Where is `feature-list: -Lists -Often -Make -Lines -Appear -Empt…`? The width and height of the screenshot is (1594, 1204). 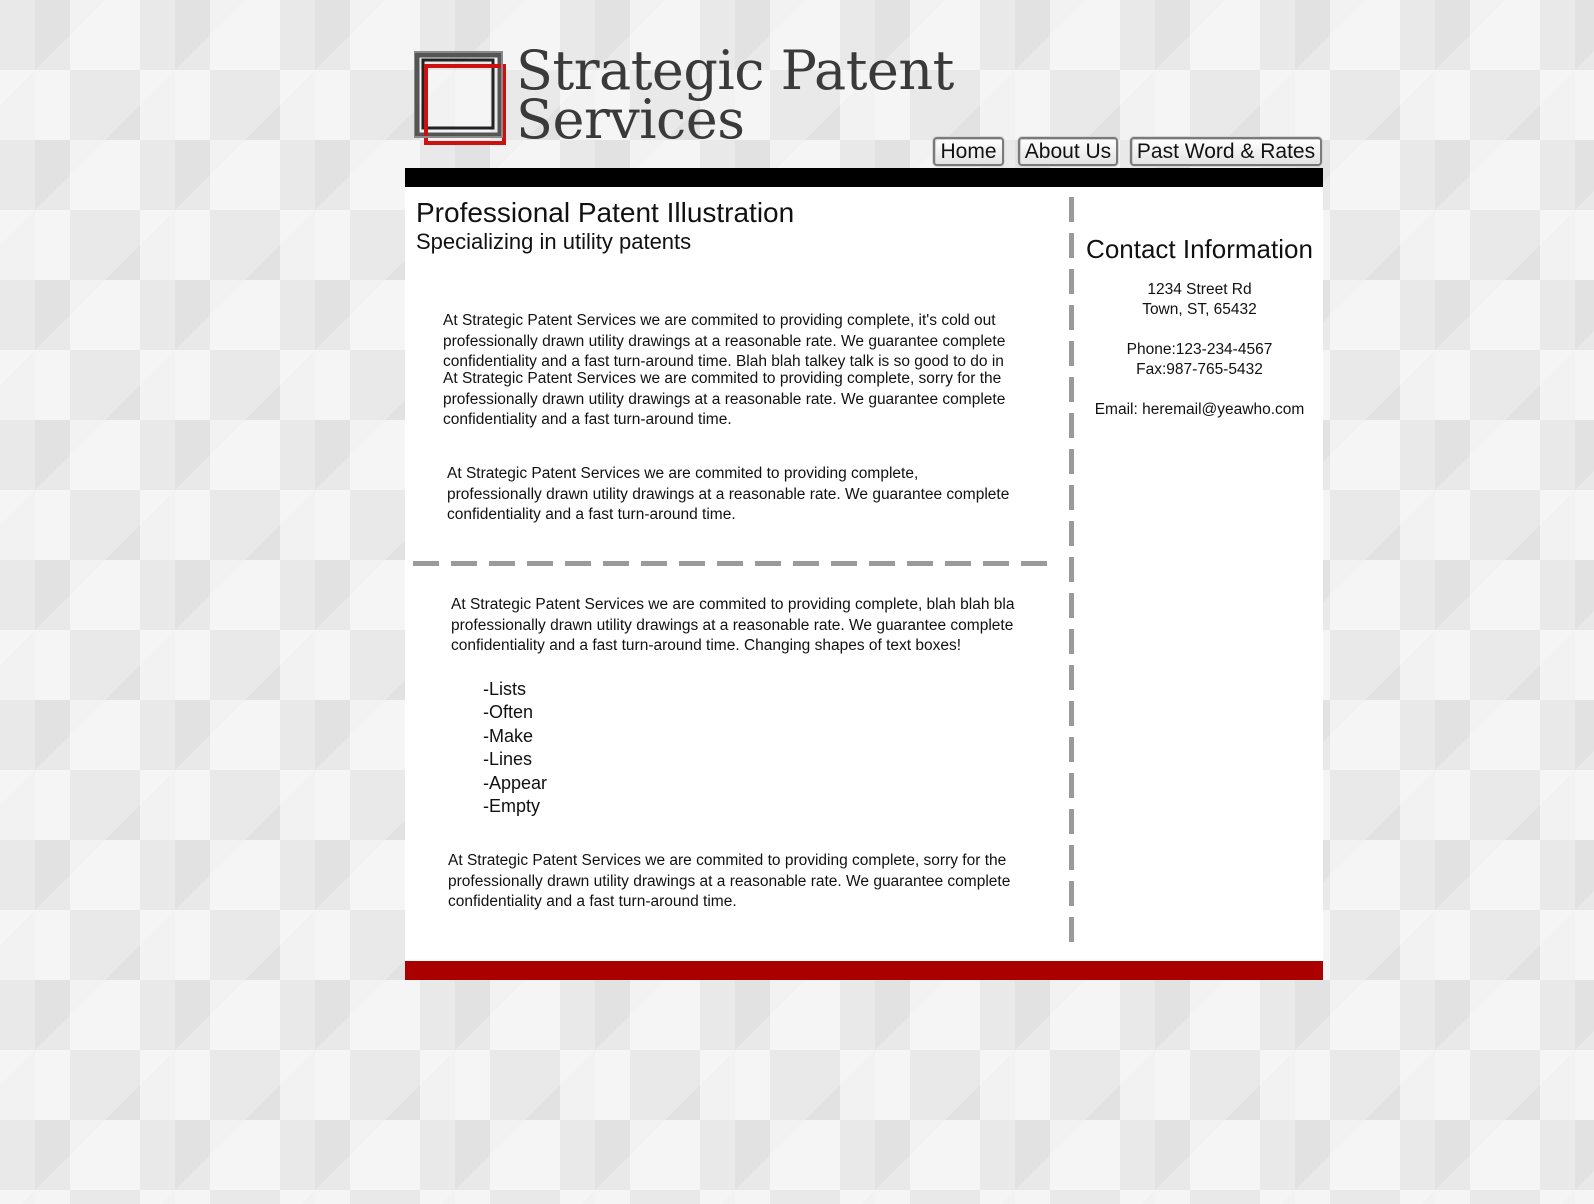
feature-list: -Lists -Often -Make -Lines -Appear -Empt… is located at coordinates (515, 748).